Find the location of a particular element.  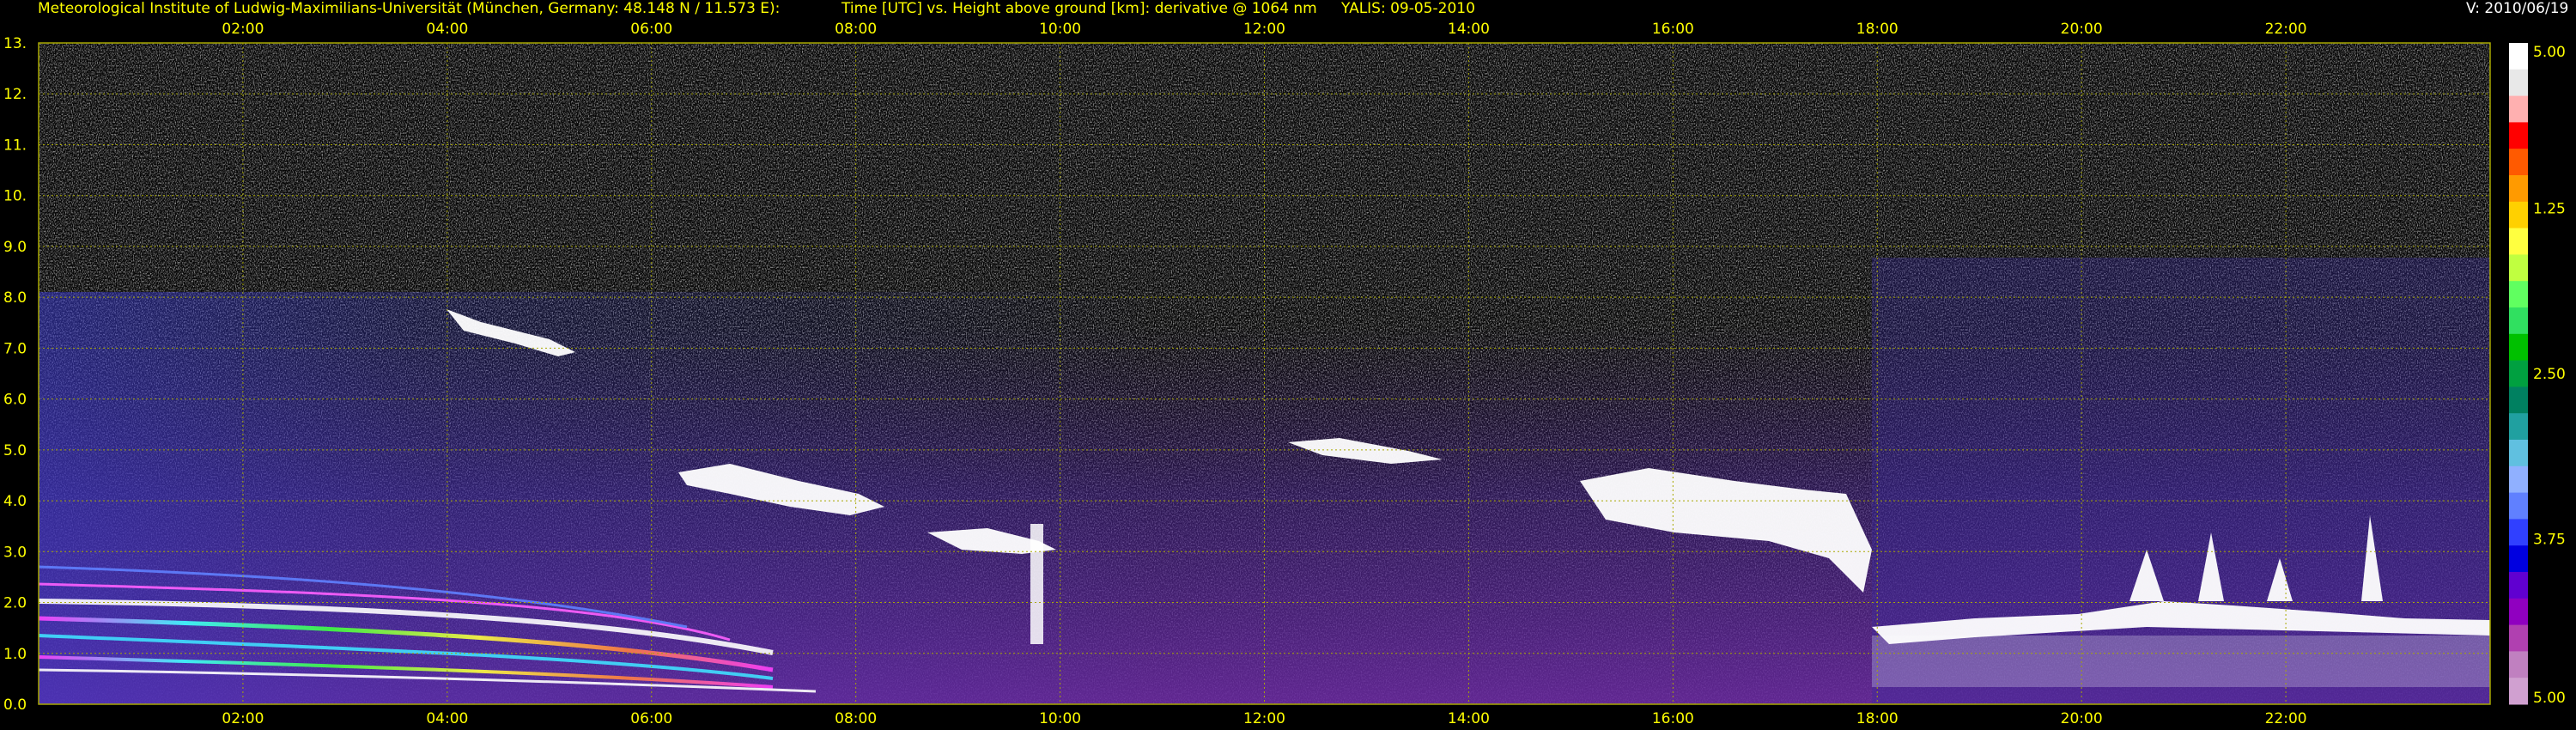

y-tick-label: 4.0 is located at coordinates (15, 501).